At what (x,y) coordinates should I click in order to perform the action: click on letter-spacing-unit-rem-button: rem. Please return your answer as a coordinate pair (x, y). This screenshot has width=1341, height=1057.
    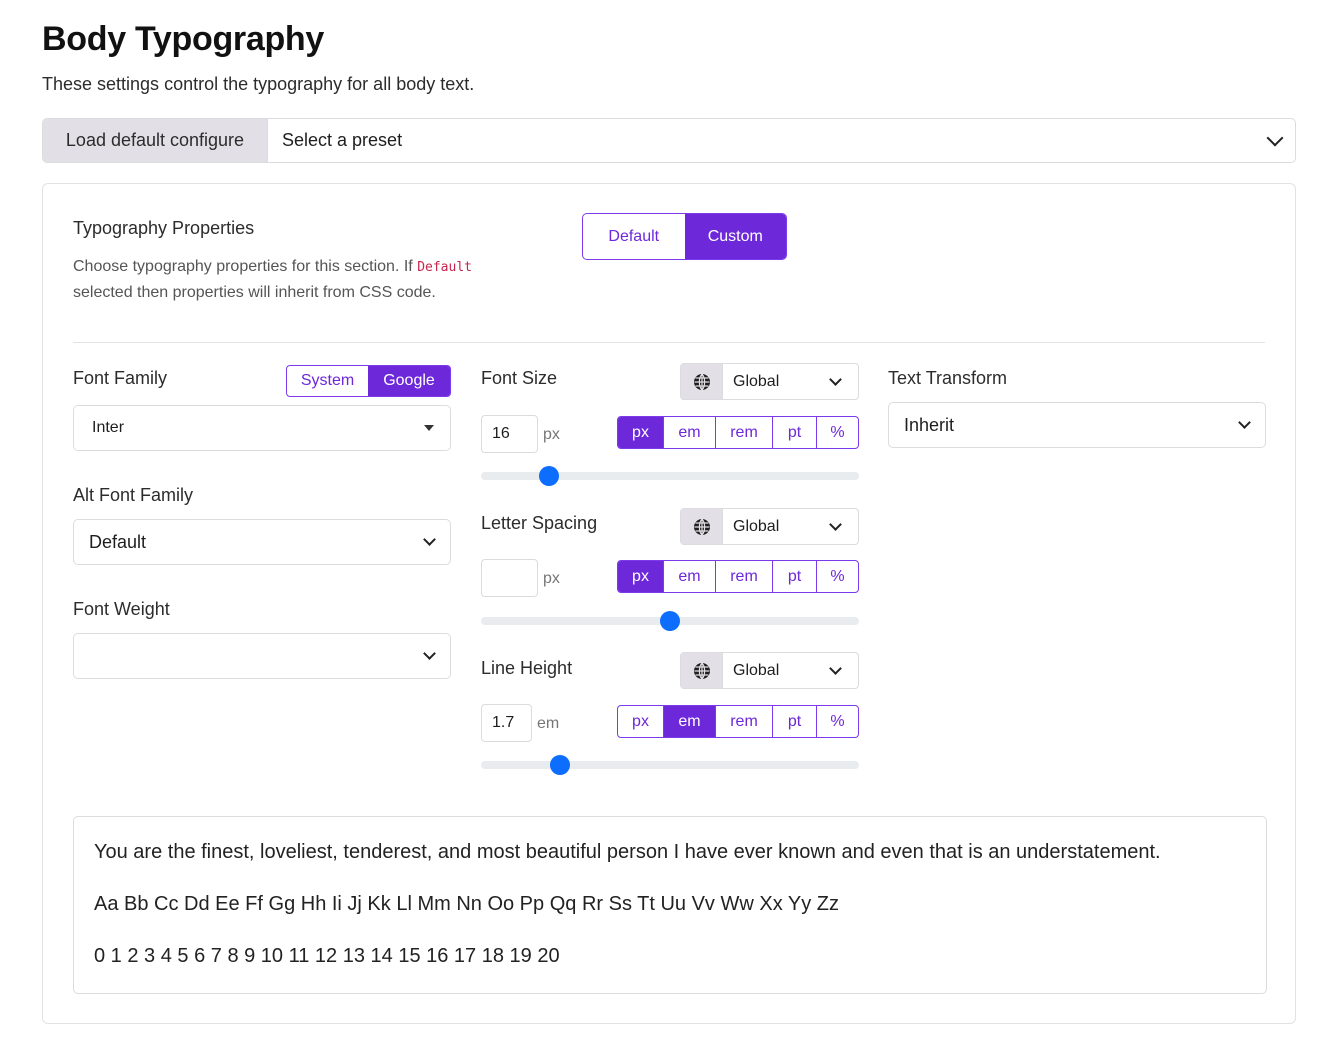
    Looking at the image, I should click on (744, 576).